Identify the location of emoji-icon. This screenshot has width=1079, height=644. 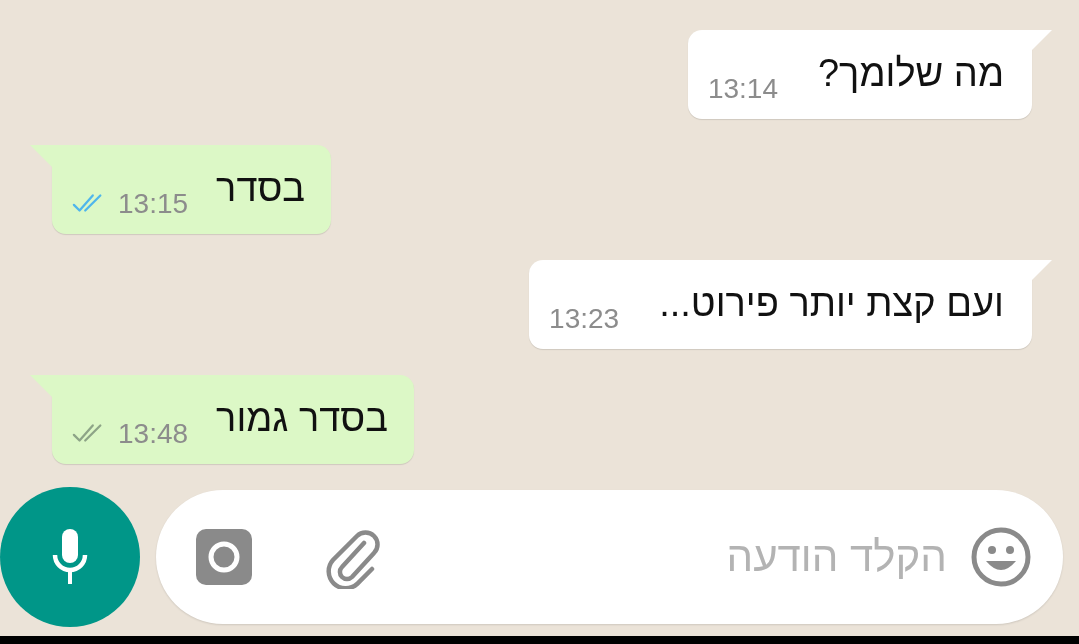
(1001, 557).